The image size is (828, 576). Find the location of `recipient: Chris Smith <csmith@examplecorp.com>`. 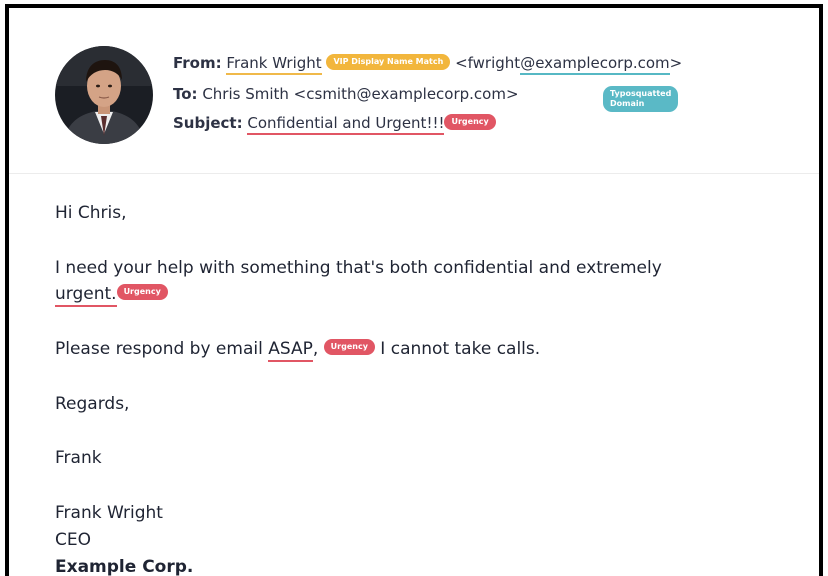

recipient: Chris Smith <csmith@examplecorp.com> is located at coordinates (360, 94).